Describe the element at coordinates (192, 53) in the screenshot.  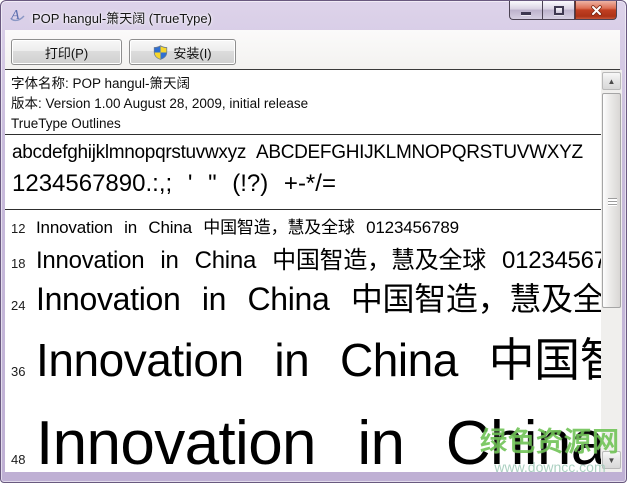
I see `install-button-label: 安装(I)` at that location.